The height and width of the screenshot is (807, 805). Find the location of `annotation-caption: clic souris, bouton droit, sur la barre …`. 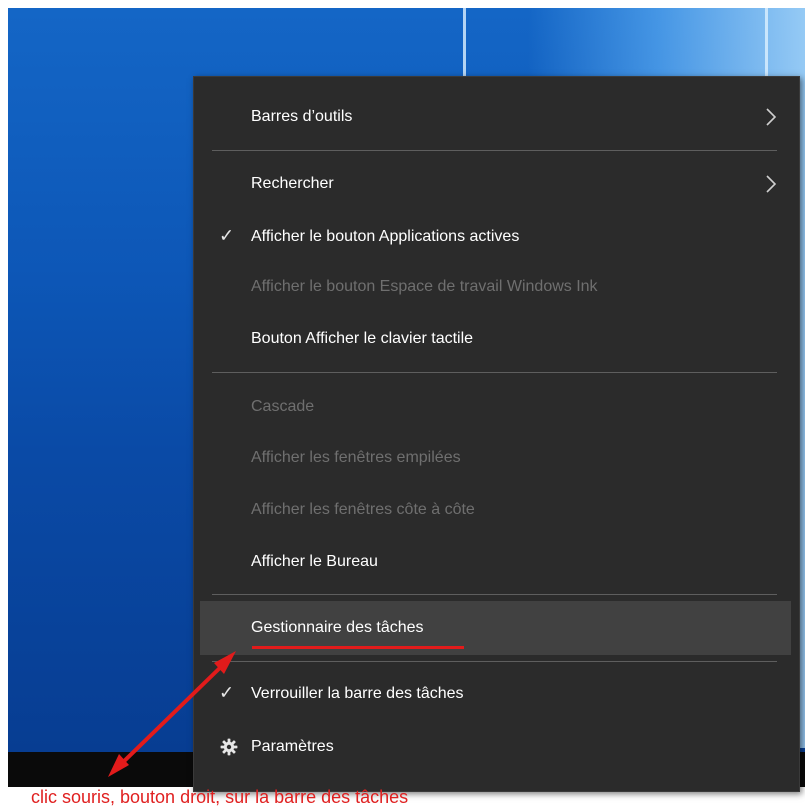

annotation-caption: clic souris, bouton droit, sur la barre … is located at coordinates (220, 797).